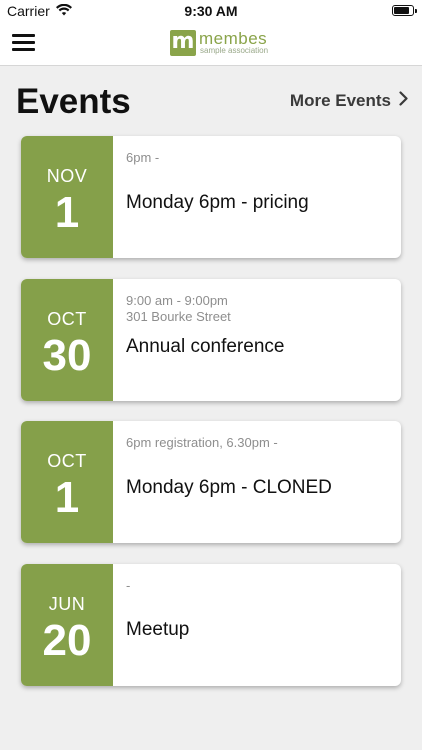  I want to click on page-title: Events, so click(73, 101).